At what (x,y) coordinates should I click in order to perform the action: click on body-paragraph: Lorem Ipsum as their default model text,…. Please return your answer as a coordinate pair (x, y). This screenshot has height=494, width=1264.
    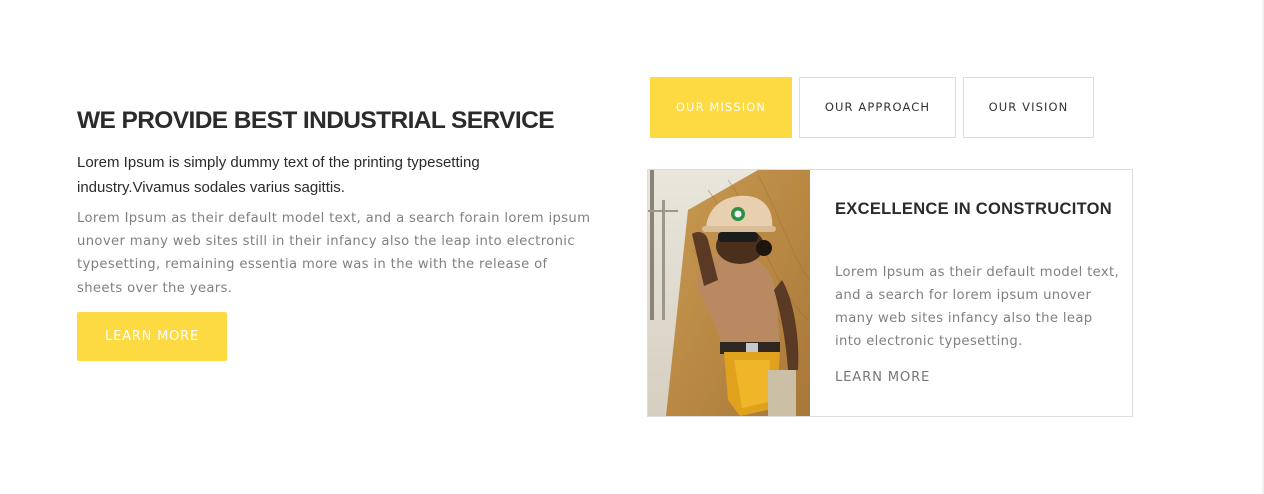
    Looking at the image, I should click on (334, 253).